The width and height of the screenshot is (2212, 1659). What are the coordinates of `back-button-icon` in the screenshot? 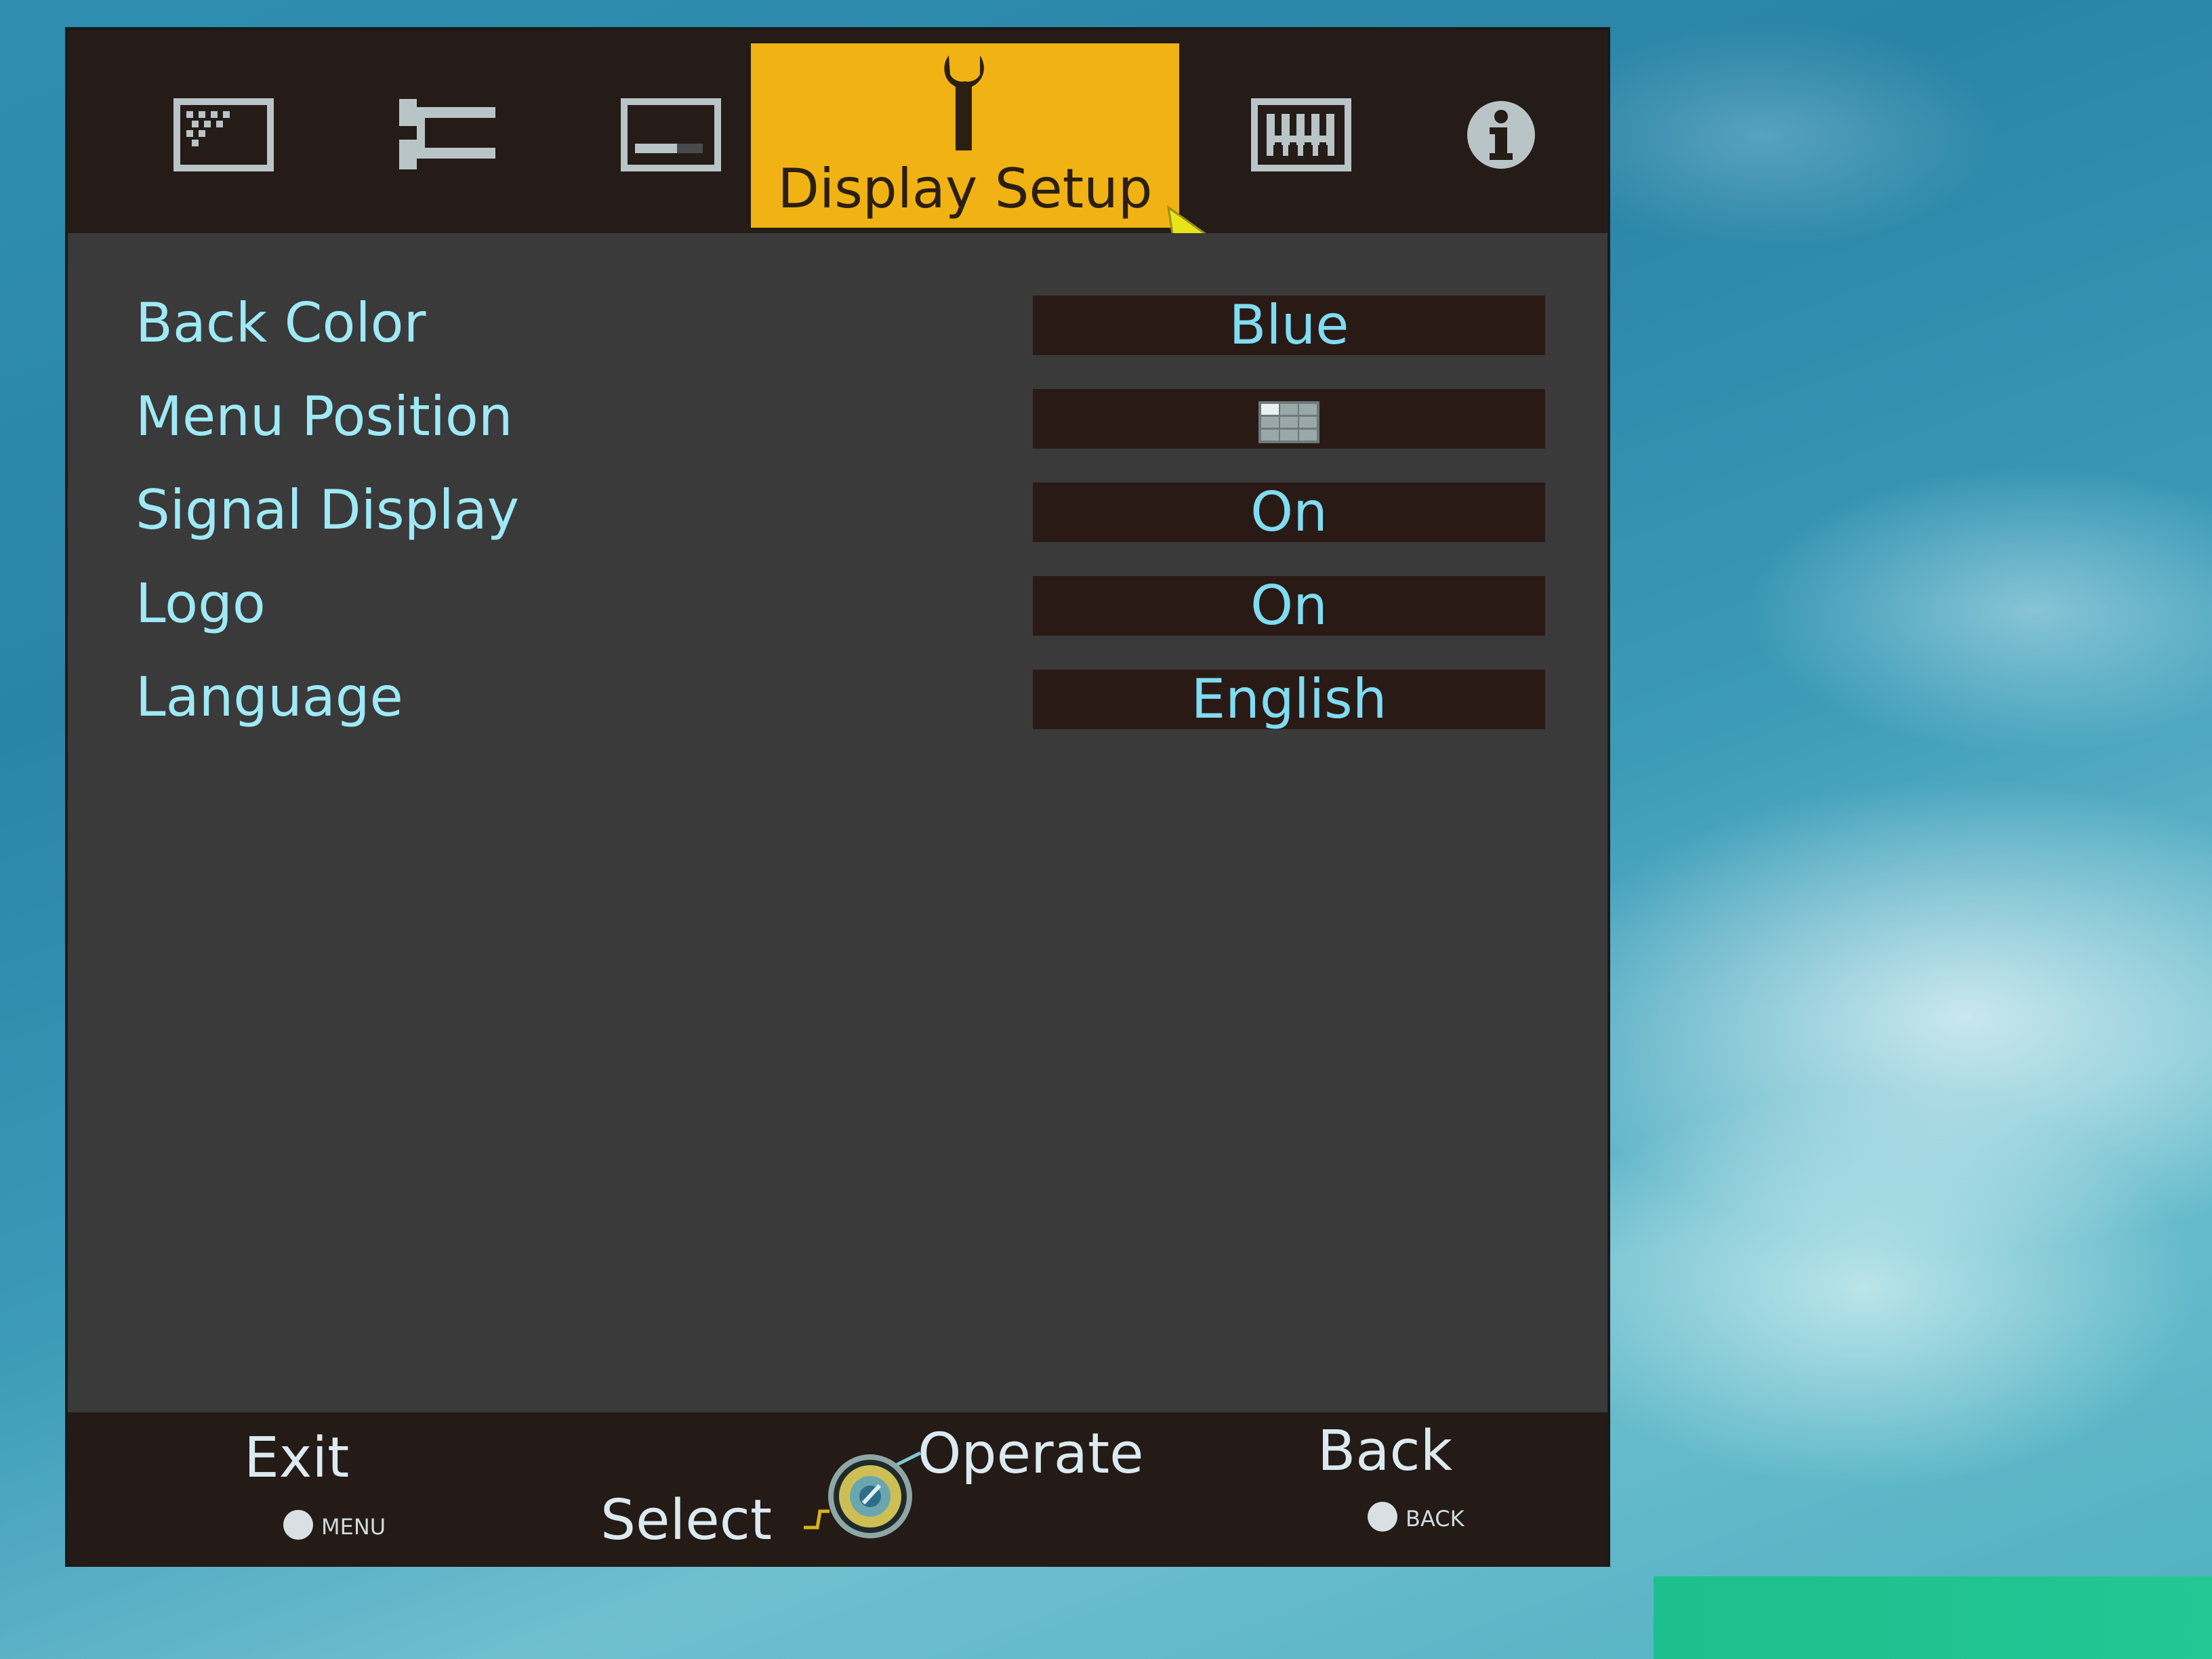 It's located at (1382, 1517).